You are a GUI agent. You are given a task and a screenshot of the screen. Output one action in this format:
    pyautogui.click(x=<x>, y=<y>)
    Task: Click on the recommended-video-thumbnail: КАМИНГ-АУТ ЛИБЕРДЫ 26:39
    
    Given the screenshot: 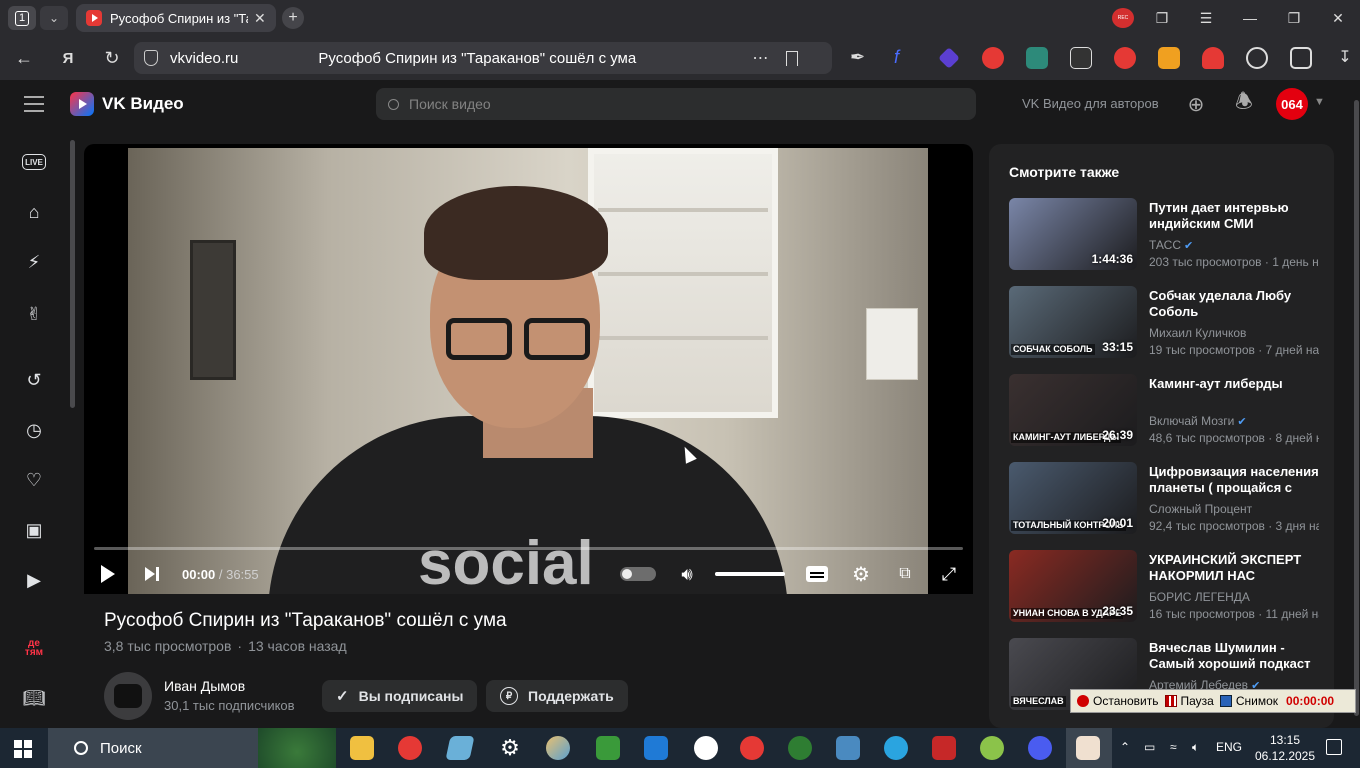 What is the action you would take?
    pyautogui.click(x=1073, y=410)
    